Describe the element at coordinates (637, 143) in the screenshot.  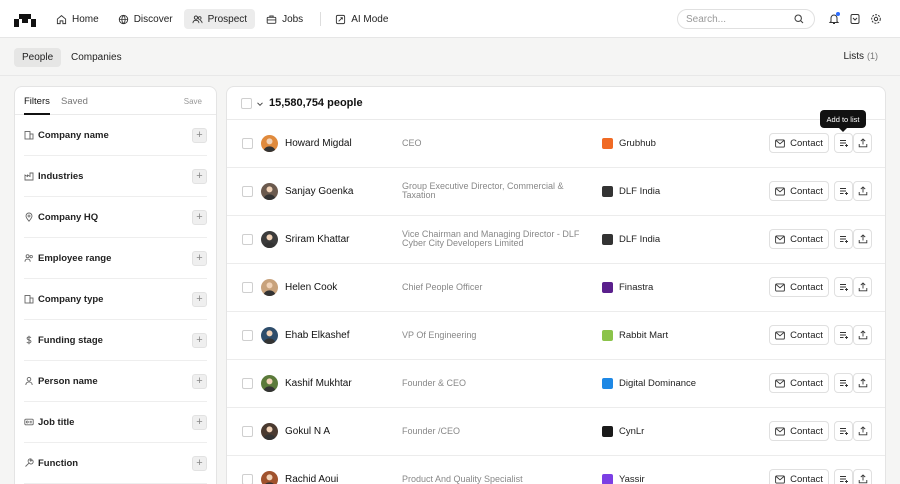
I see `company-name: Grubhub` at that location.